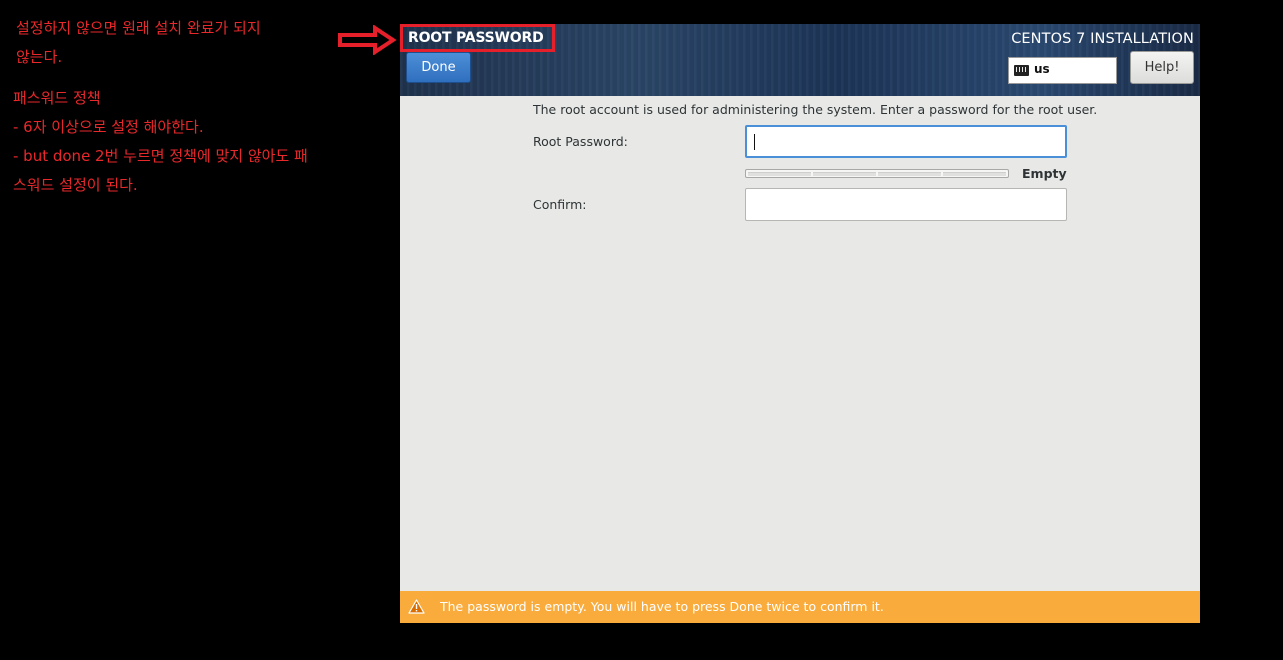 Image resolution: width=1283 pixels, height=660 pixels. What do you see at coordinates (1042, 69) in the screenshot?
I see `keyboard-layout-label: us` at bounding box center [1042, 69].